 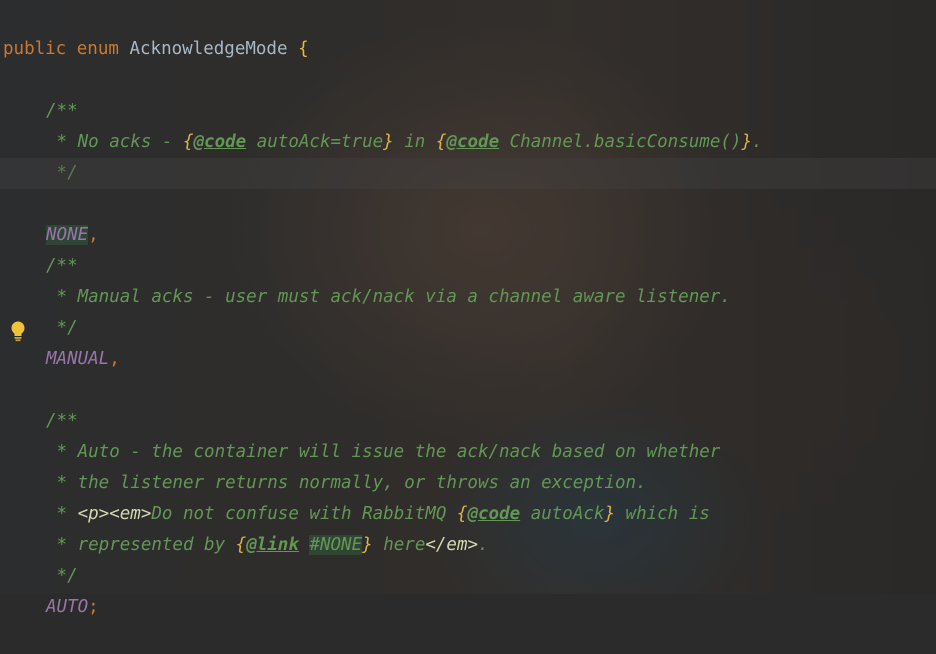 I want to click on comma: ,, so click(x=114, y=359).